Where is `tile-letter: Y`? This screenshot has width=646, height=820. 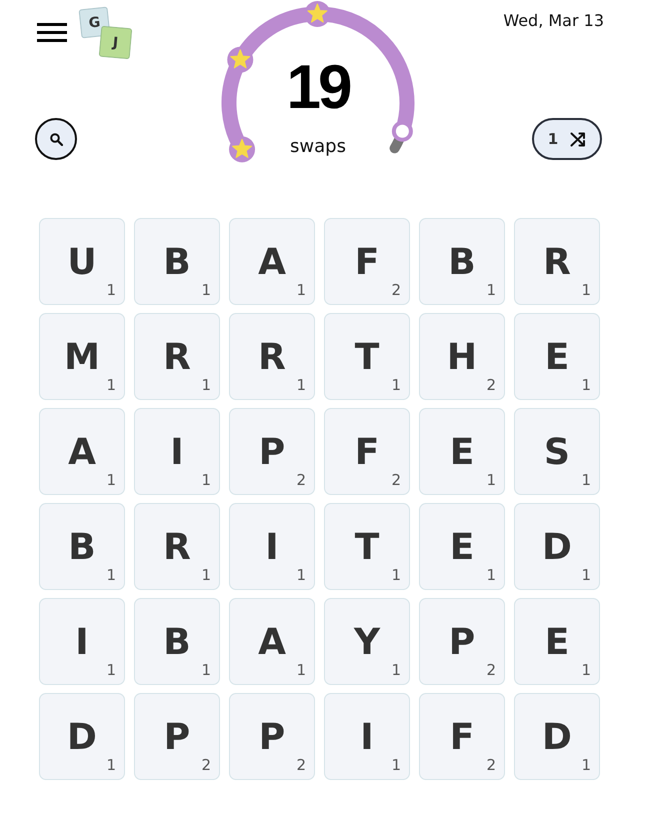
tile-letter: Y is located at coordinates (367, 642).